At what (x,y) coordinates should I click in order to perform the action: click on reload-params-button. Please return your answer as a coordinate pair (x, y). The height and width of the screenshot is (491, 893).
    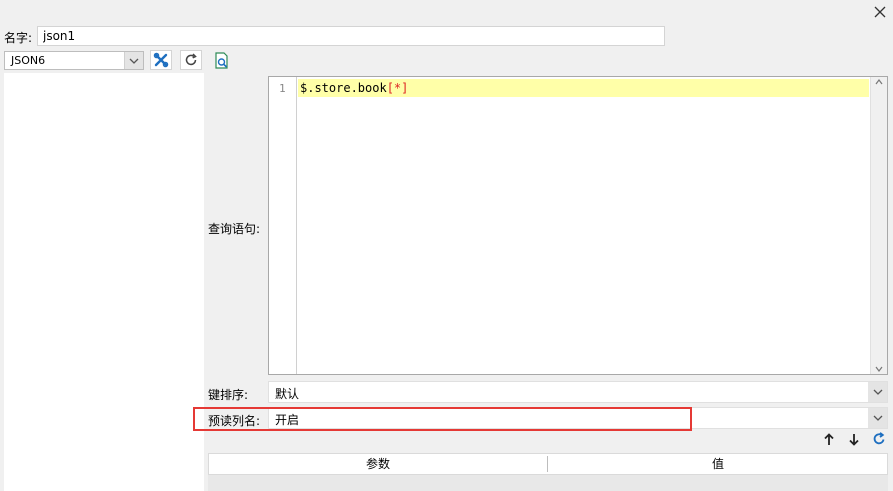
    Looking at the image, I should click on (879, 439).